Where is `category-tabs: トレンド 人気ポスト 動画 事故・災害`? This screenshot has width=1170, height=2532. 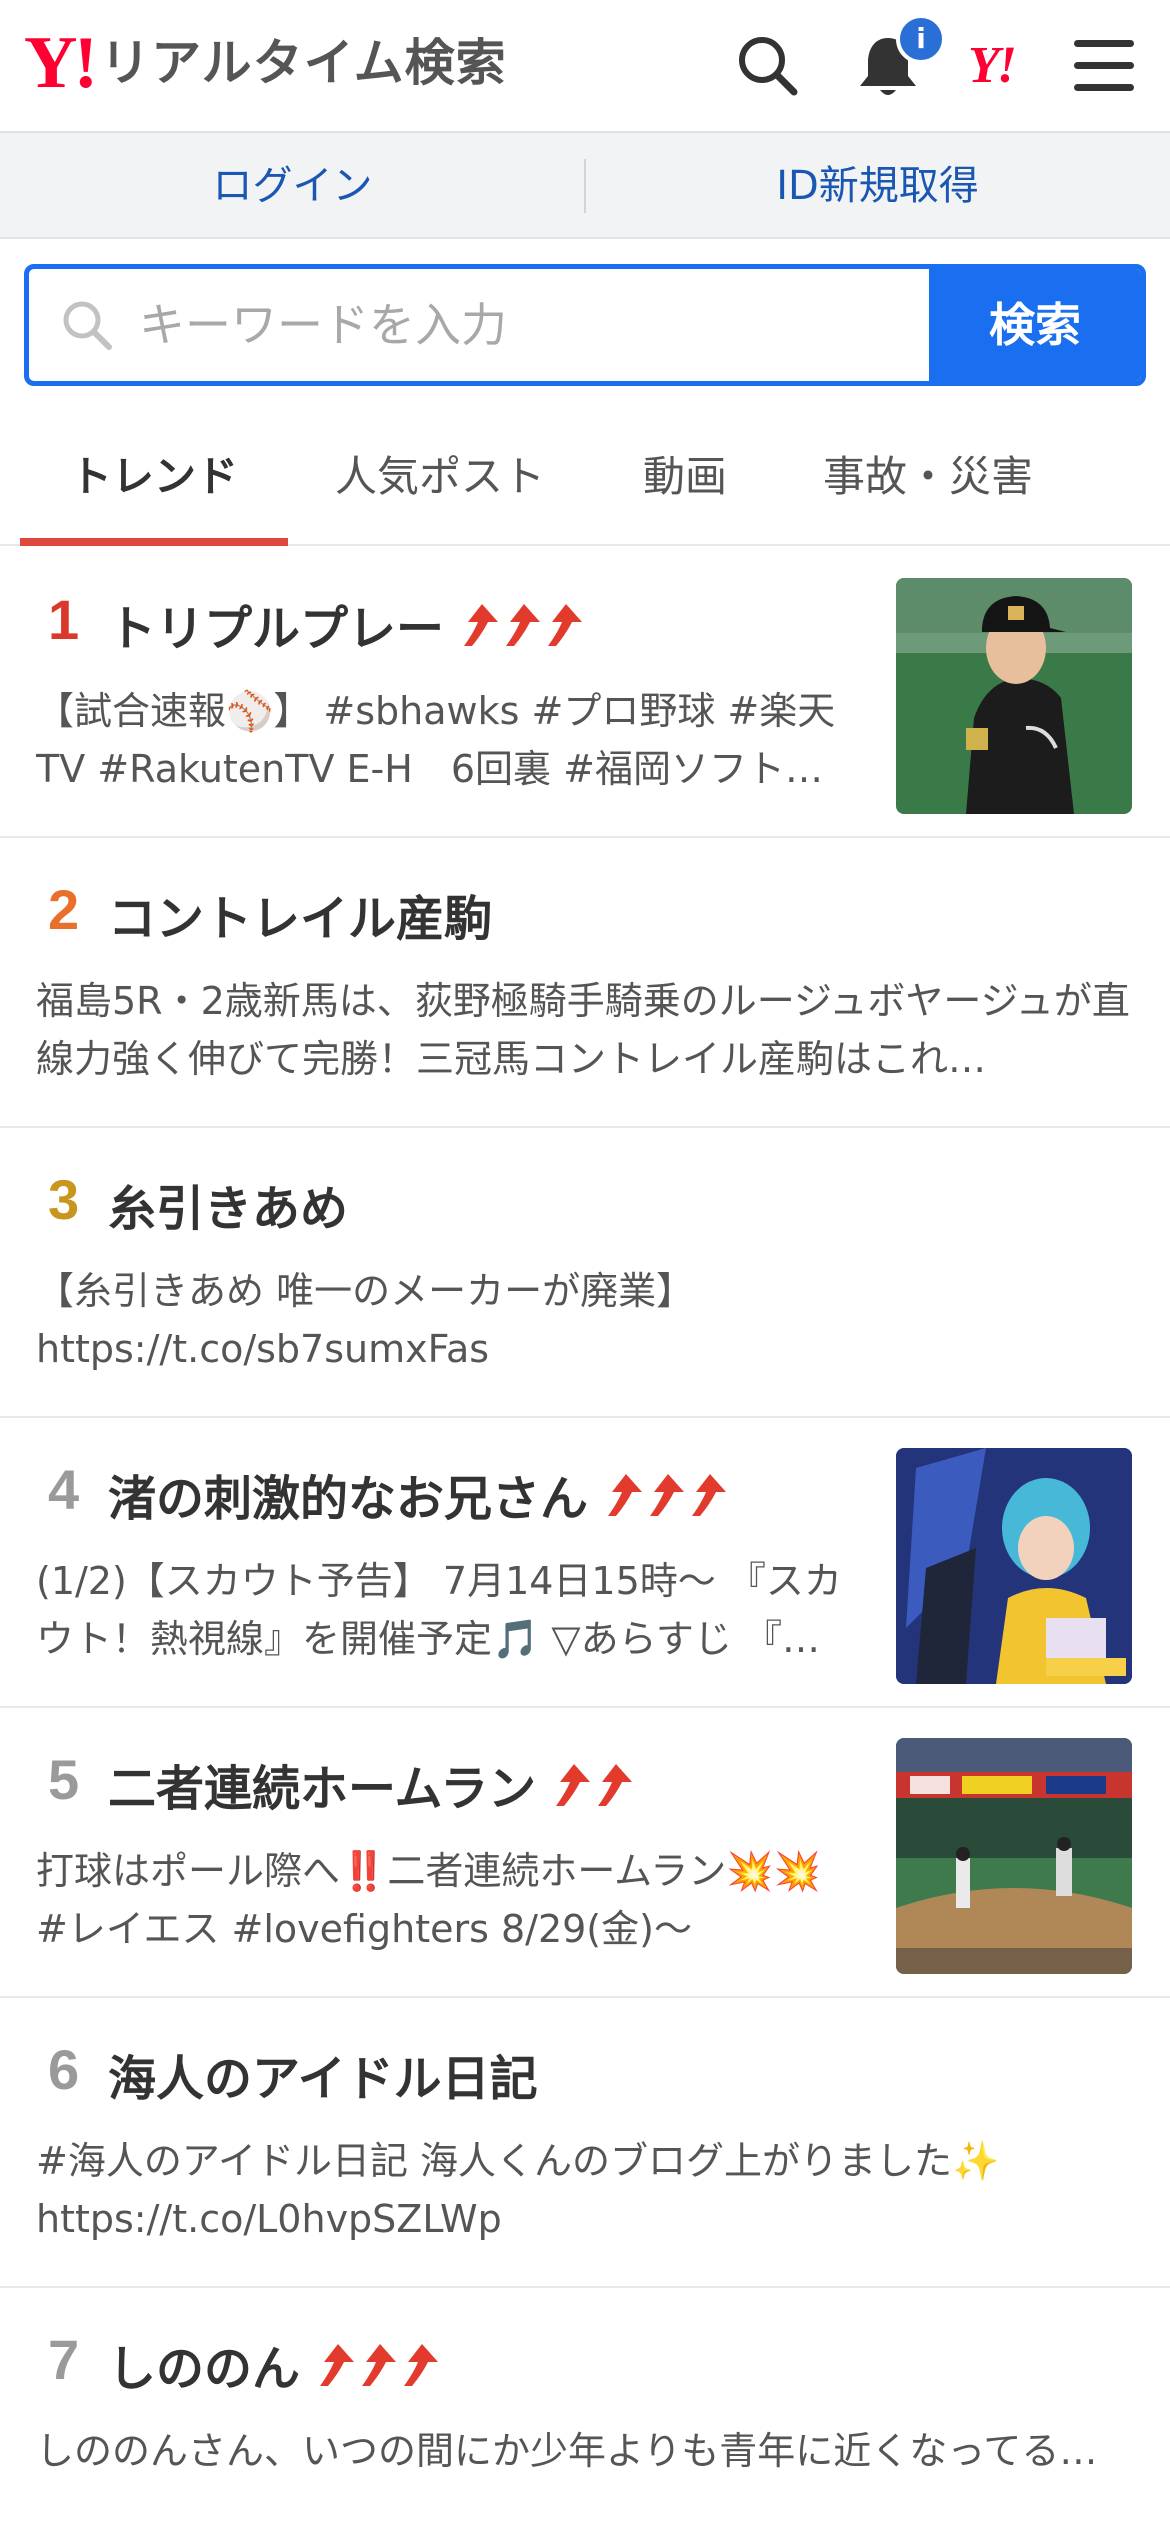
category-tabs: トレンド 人気ポスト 動画 事故・災害 is located at coordinates (585, 478).